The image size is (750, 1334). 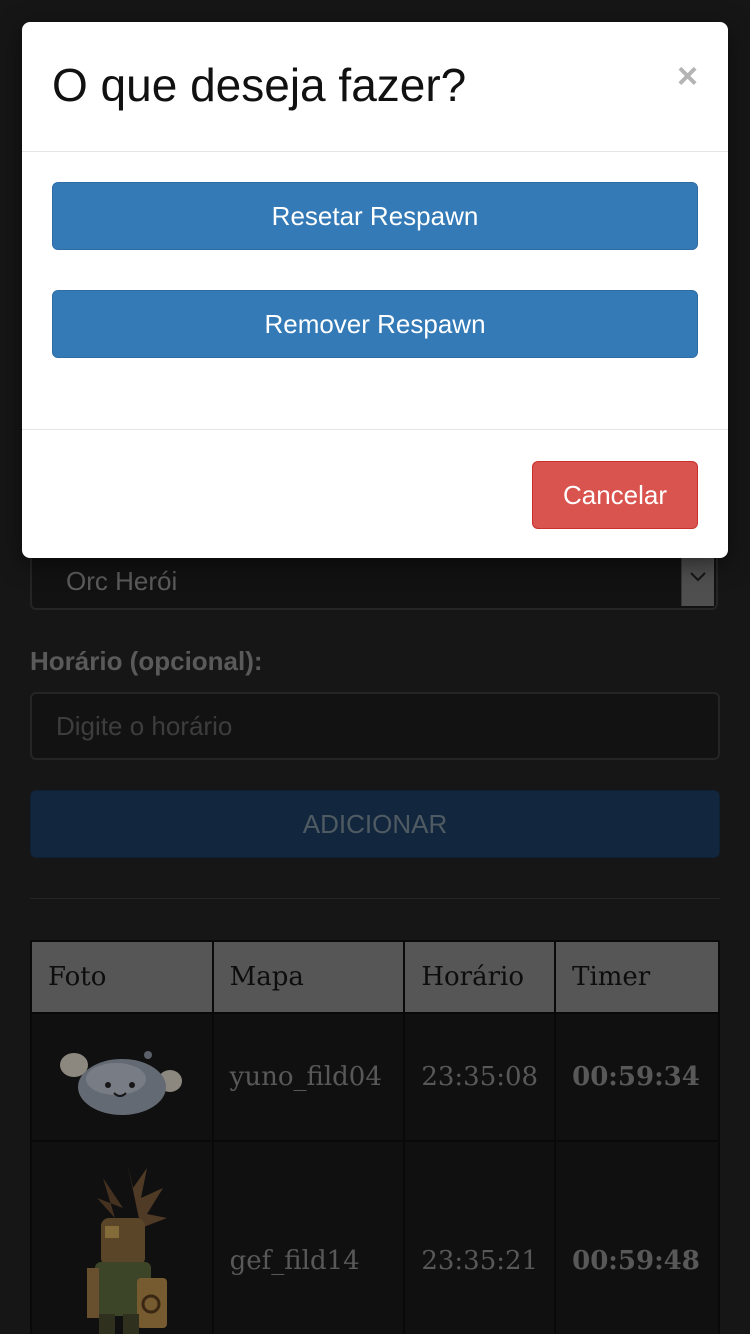 I want to click on close-icon: ×, so click(x=687, y=76).